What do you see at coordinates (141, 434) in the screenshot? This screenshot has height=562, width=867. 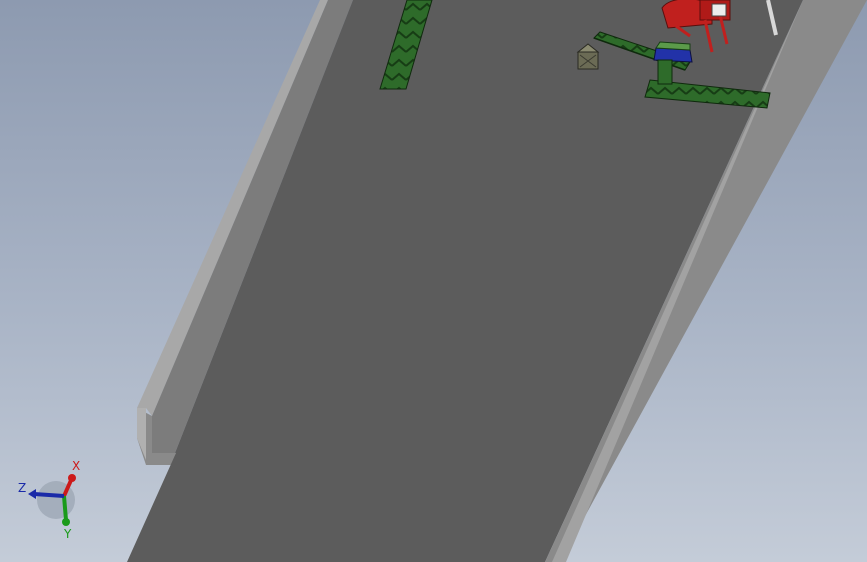 I see `wall-notch-top` at bounding box center [141, 434].